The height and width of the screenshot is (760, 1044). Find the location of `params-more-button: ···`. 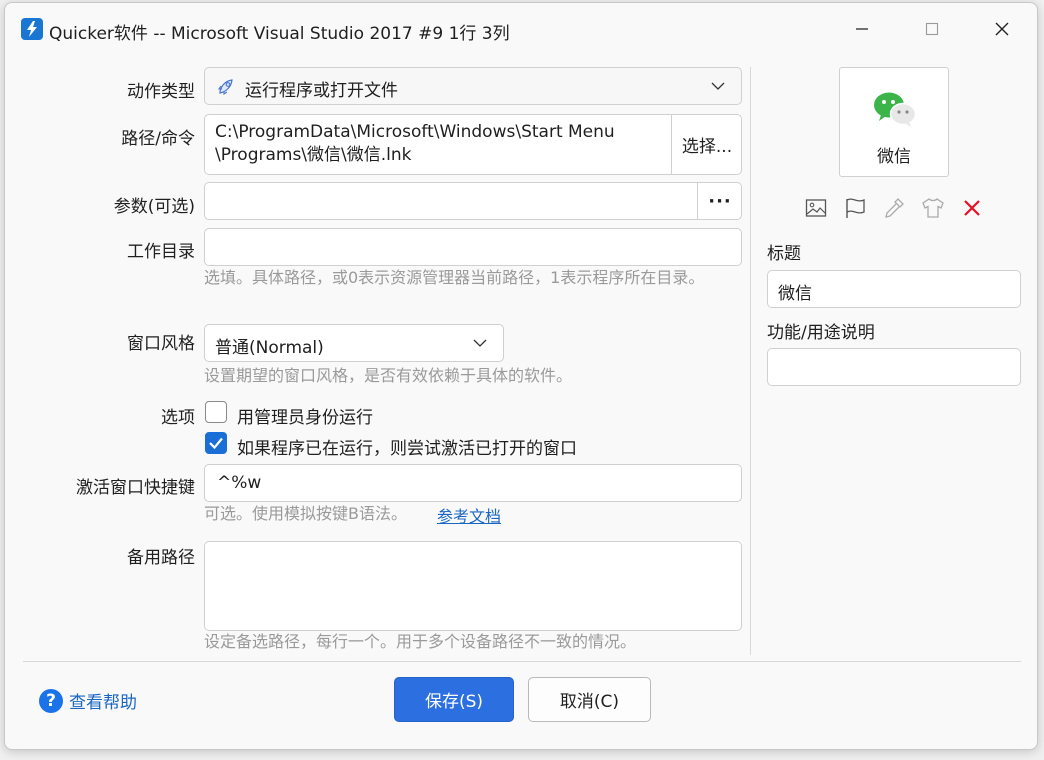

params-more-button: ··· is located at coordinates (720, 201).